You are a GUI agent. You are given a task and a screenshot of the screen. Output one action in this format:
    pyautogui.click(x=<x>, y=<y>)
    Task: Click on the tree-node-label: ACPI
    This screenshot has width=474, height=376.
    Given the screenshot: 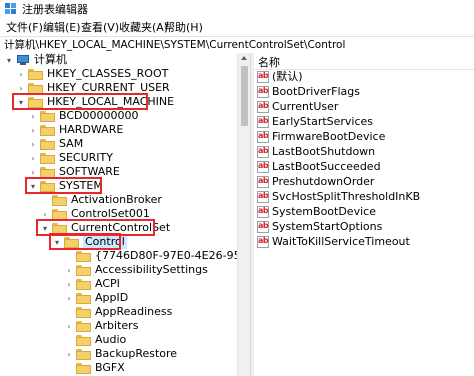 What is the action you would take?
    pyautogui.click(x=107, y=283)
    